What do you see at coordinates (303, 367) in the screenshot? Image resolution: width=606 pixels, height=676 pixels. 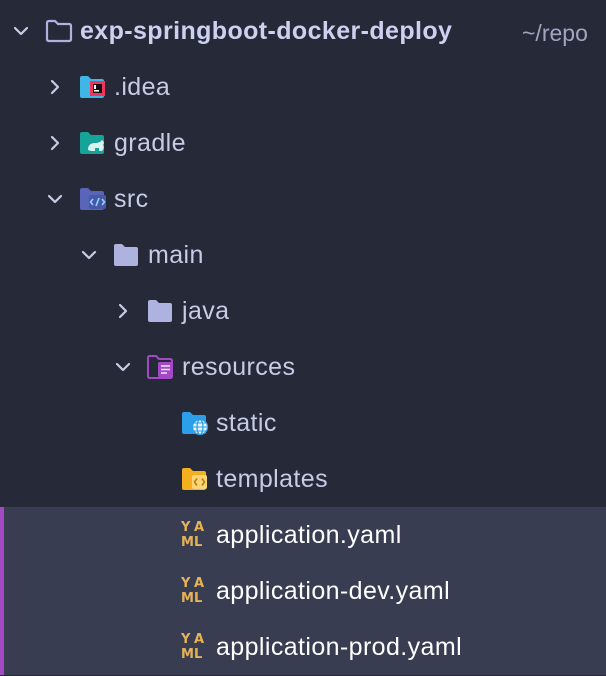 I see `tree-row-resources: resources` at bounding box center [303, 367].